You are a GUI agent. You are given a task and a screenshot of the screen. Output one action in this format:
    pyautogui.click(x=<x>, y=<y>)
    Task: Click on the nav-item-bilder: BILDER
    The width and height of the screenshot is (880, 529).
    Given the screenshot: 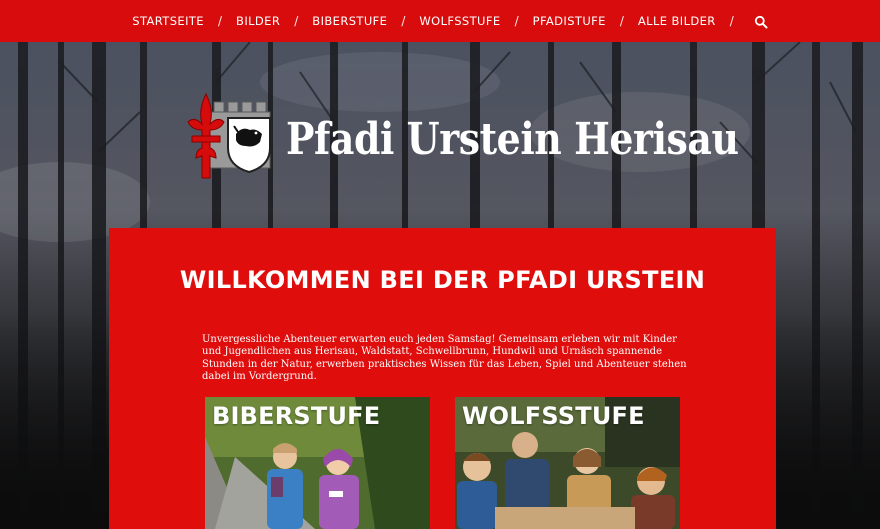 What is the action you would take?
    pyautogui.click(x=258, y=21)
    